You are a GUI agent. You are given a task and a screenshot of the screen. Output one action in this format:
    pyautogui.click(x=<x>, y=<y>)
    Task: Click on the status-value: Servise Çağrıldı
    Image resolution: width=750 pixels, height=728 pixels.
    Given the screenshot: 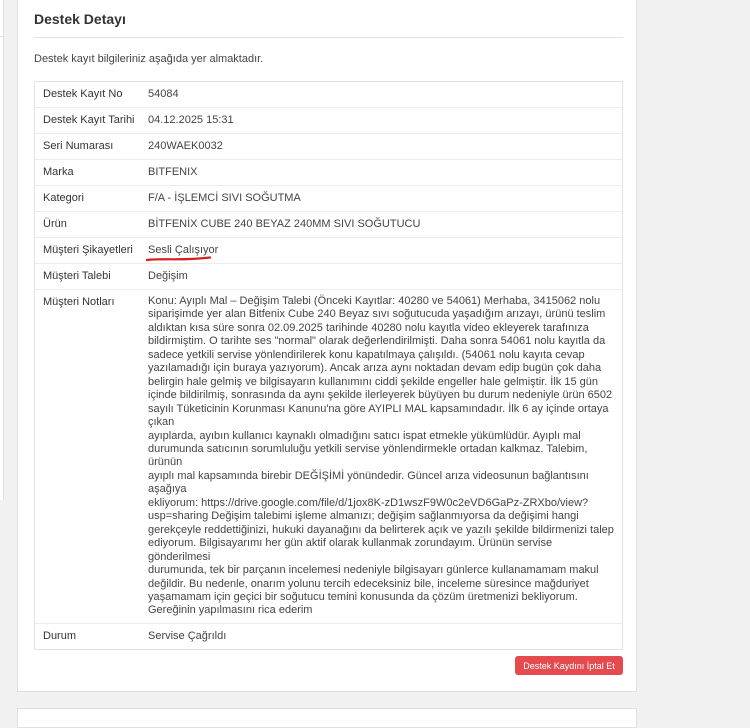 What is the action you would take?
    pyautogui.click(x=187, y=635)
    